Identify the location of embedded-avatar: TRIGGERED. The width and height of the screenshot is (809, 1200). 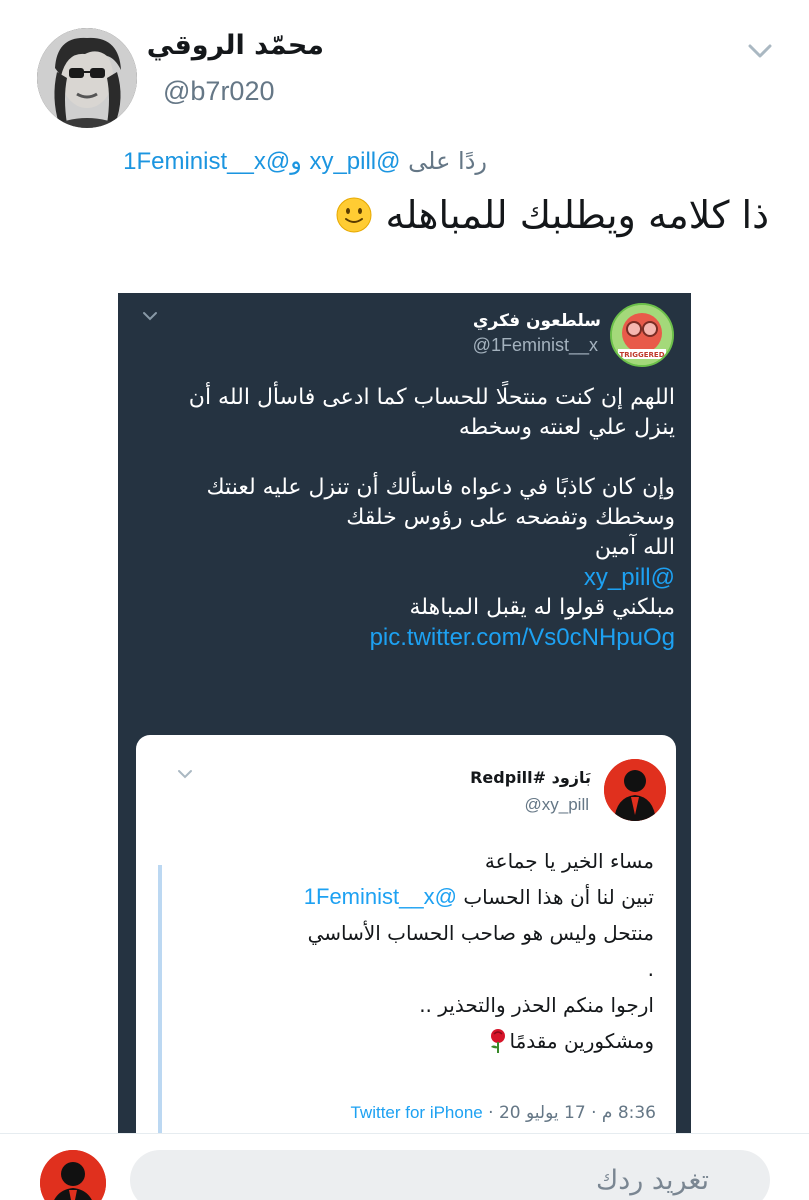
(642, 335).